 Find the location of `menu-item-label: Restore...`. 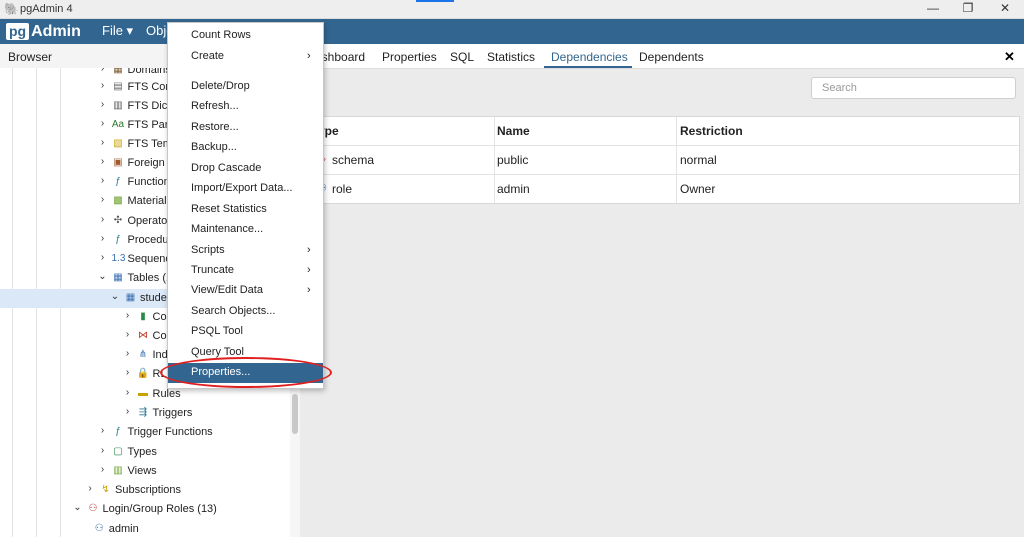

menu-item-label: Restore... is located at coordinates (215, 127).